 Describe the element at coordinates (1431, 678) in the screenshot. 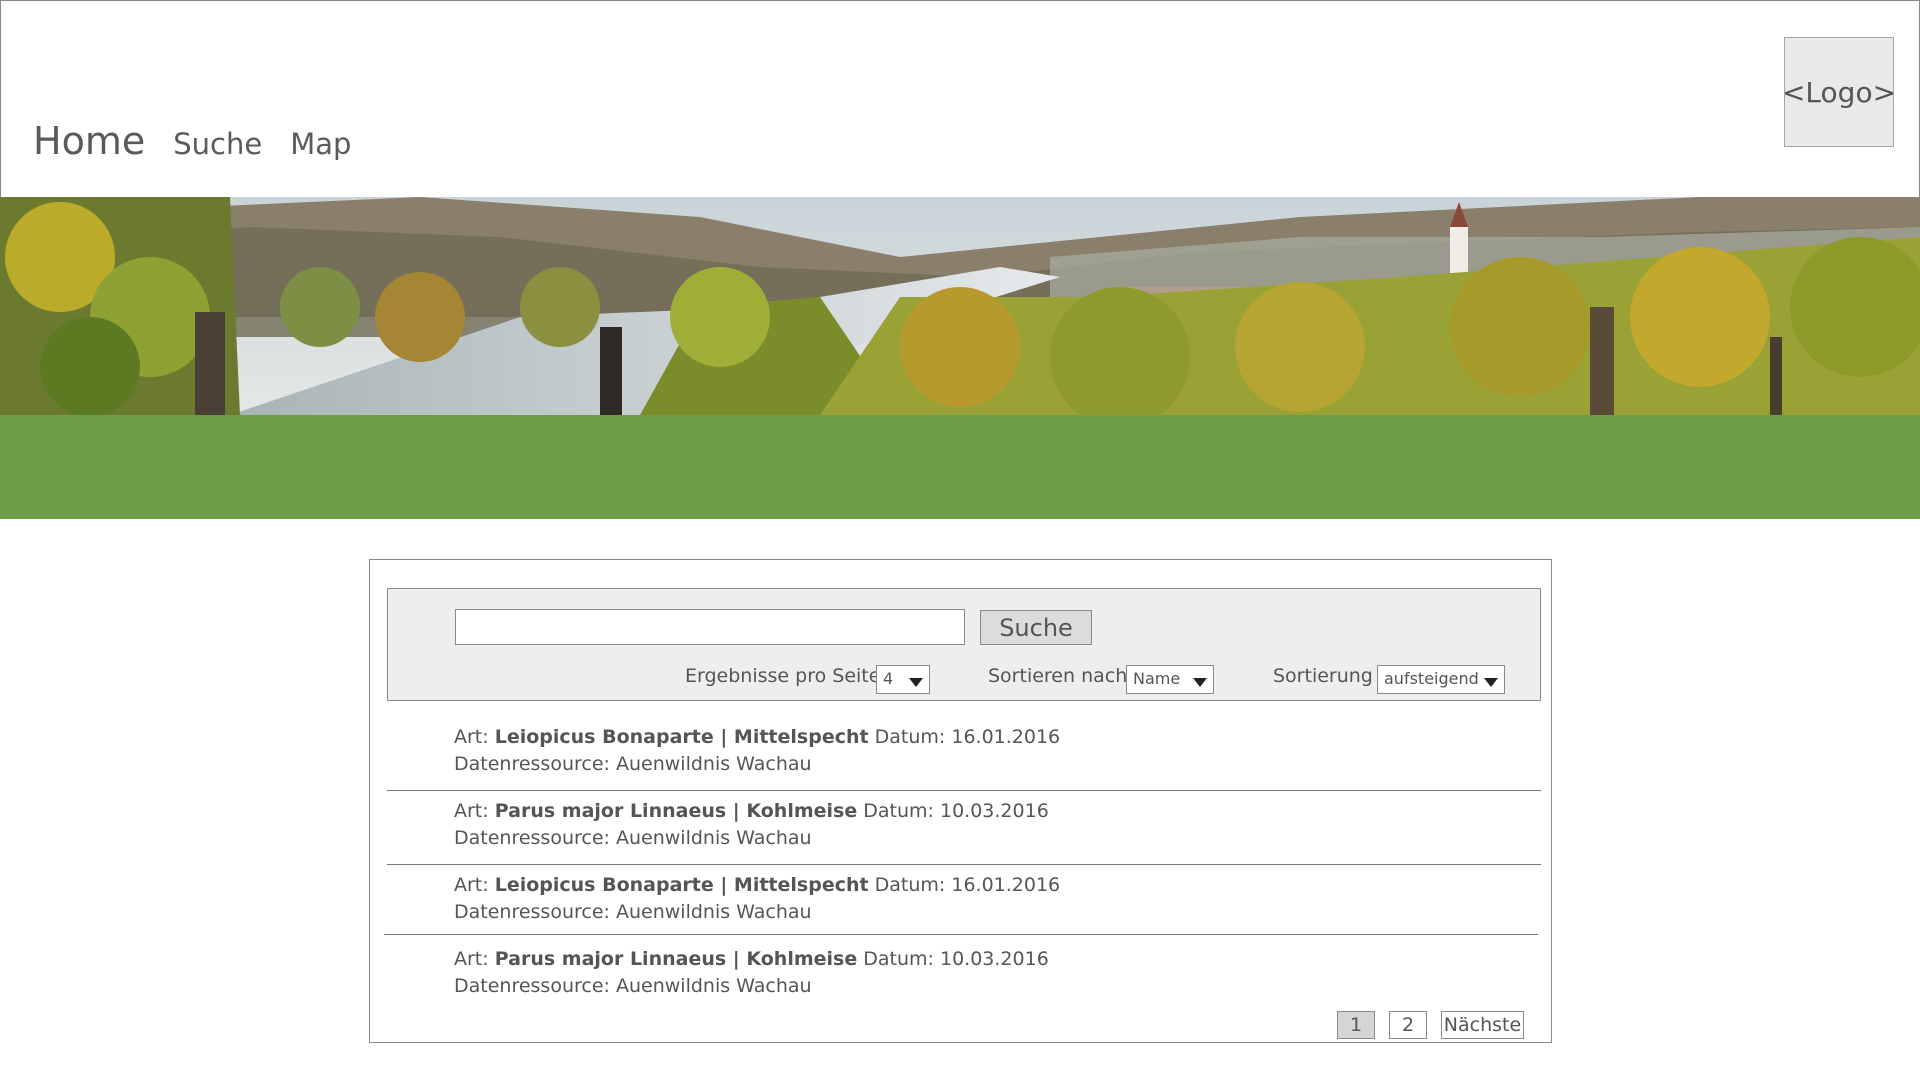

I see `sort-order-value: aufsteigend` at that location.